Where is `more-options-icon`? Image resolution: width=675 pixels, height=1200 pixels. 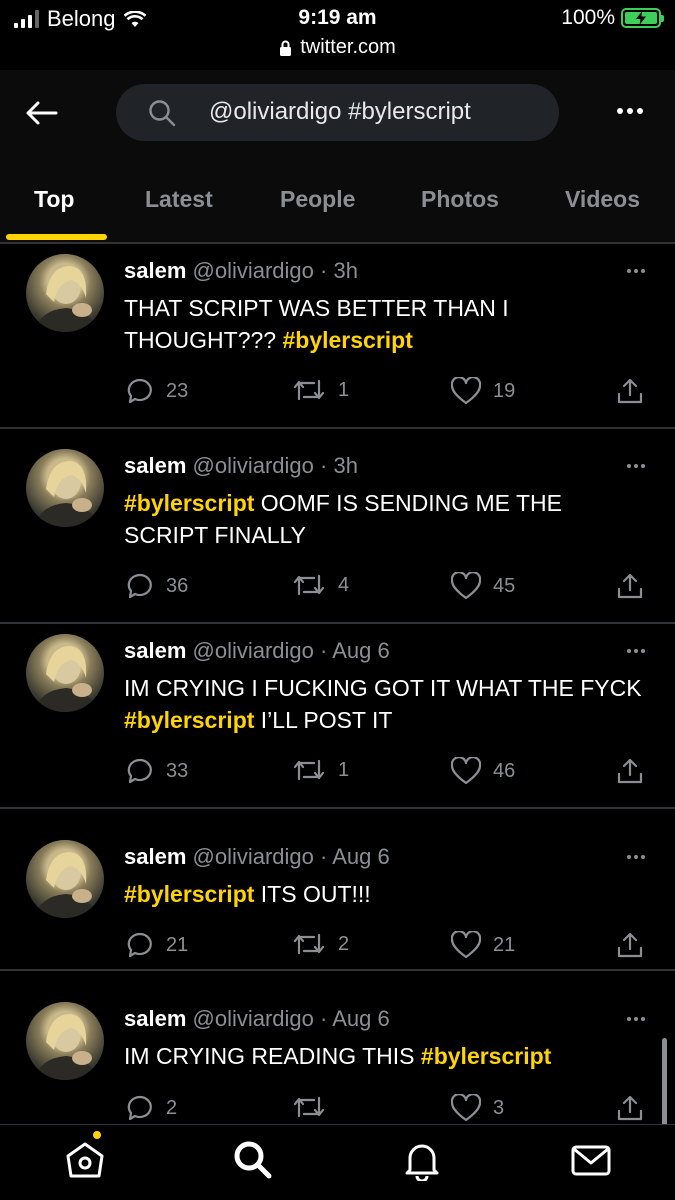
more-options-icon is located at coordinates (630, 111).